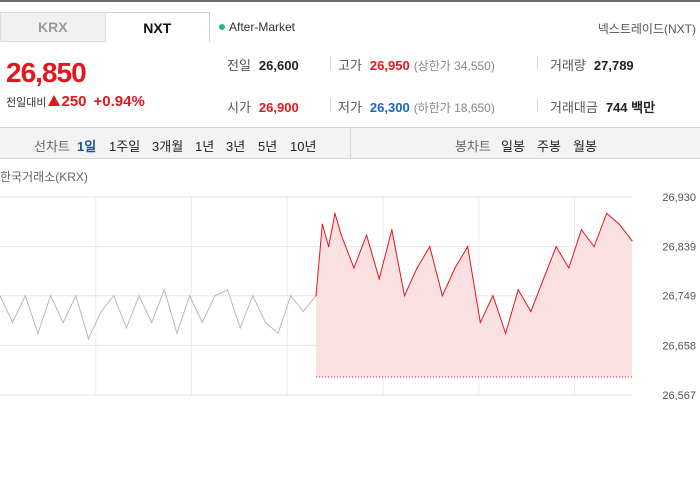 Image resolution: width=700 pixels, height=490 pixels. I want to click on period-5y: 5년, so click(267, 145).